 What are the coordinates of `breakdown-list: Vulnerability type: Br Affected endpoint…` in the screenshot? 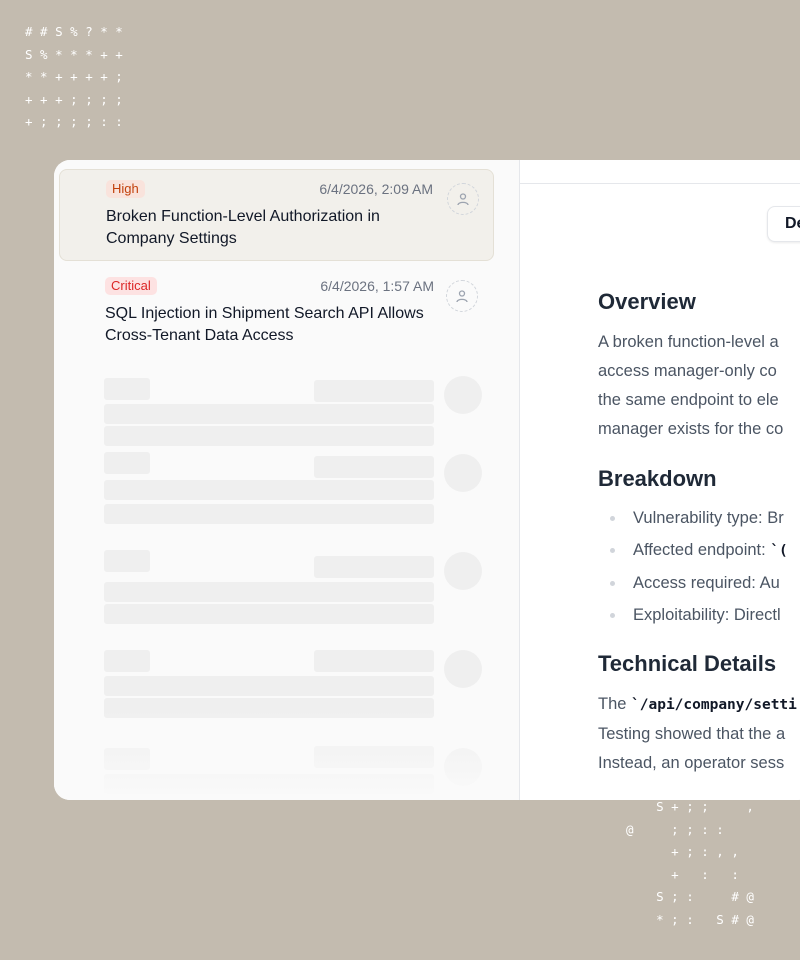 It's located at (699, 566).